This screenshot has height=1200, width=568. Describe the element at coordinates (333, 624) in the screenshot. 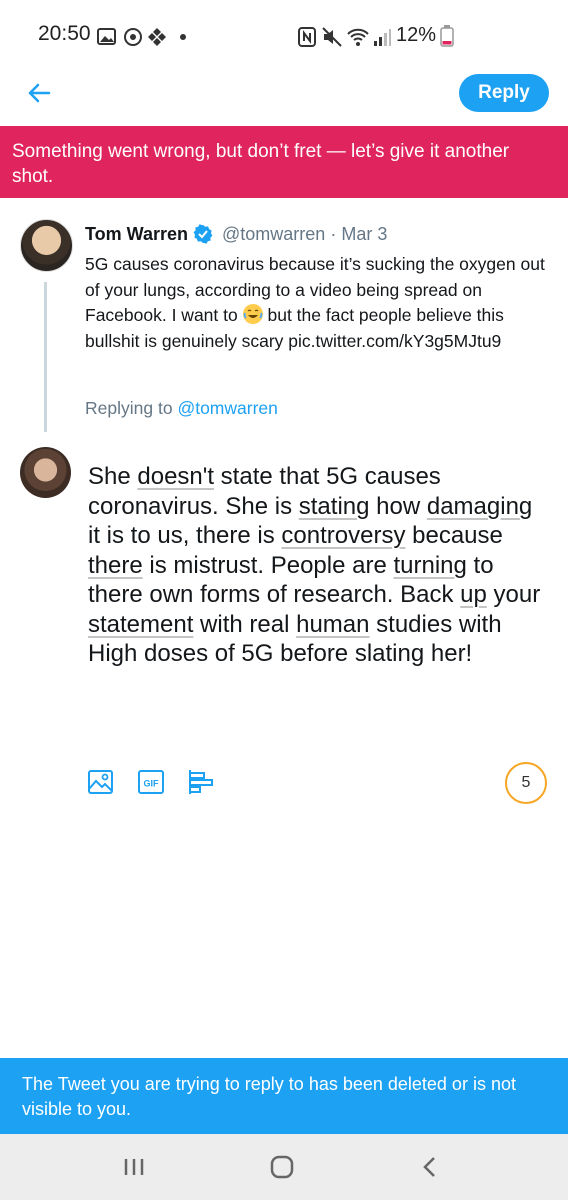

I see `spellcheck-word: human` at that location.